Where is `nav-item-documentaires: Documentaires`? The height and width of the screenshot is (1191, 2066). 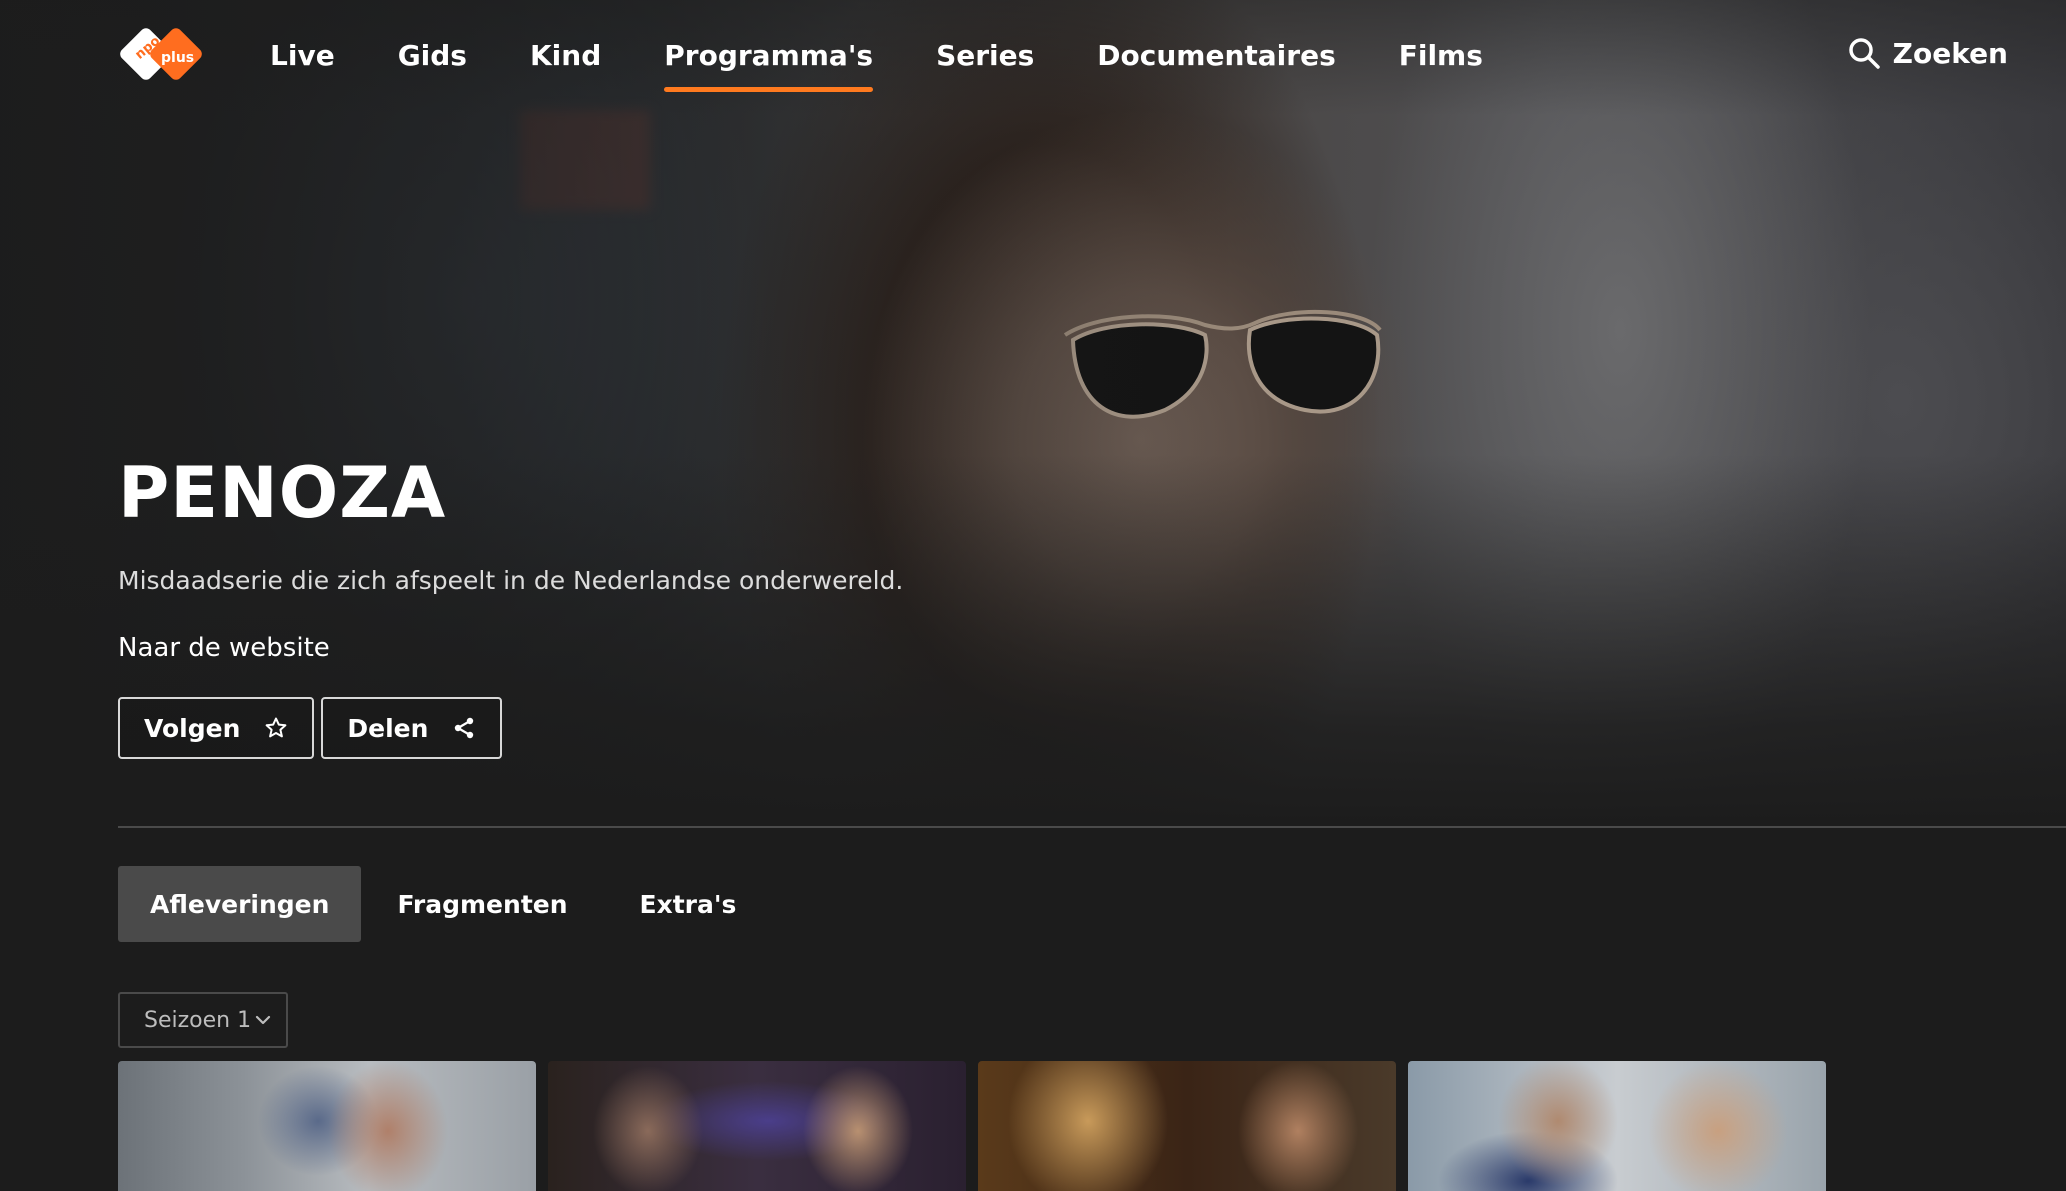
nav-item-documentaires: Documentaires is located at coordinates (1216, 58).